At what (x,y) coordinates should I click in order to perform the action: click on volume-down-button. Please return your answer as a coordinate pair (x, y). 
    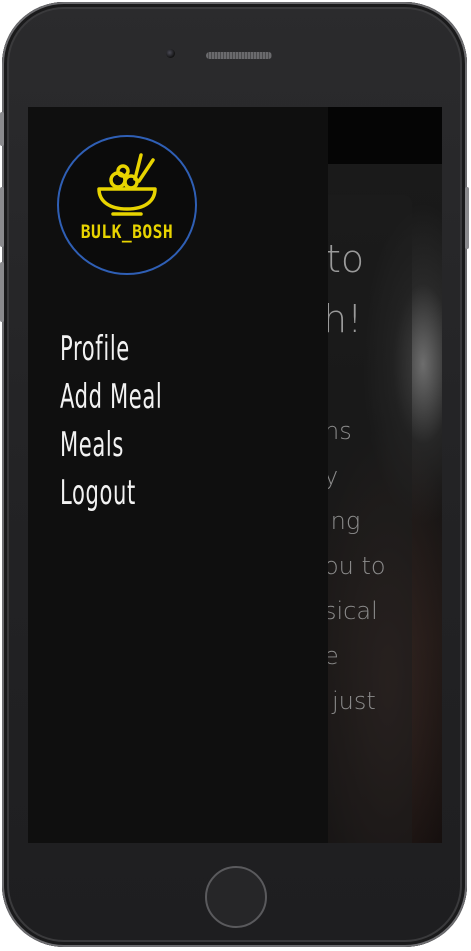
    Looking at the image, I should click on (2, 292).